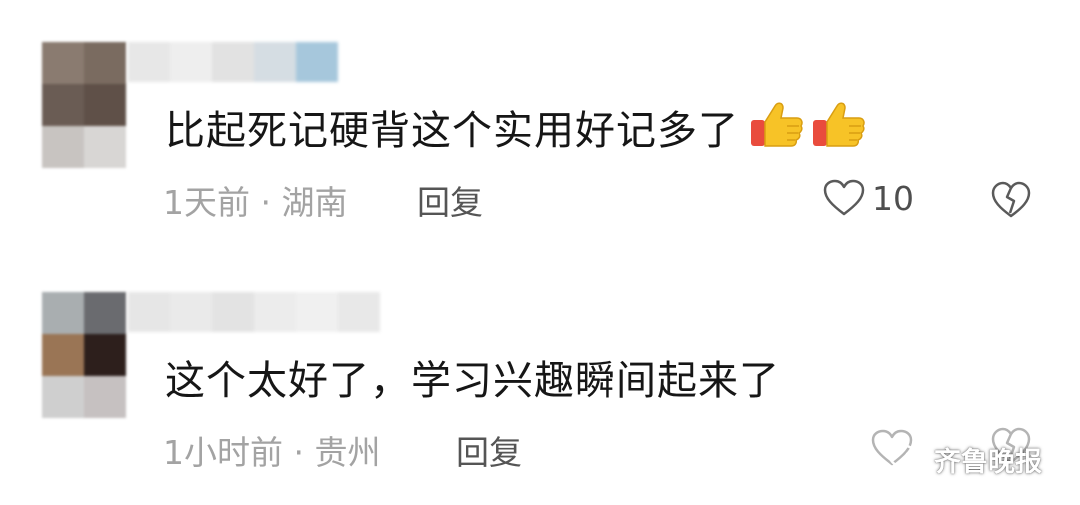 Image resolution: width=1080 pixels, height=505 pixels. I want to click on watermark: 齐鲁晚报, so click(965, 459).